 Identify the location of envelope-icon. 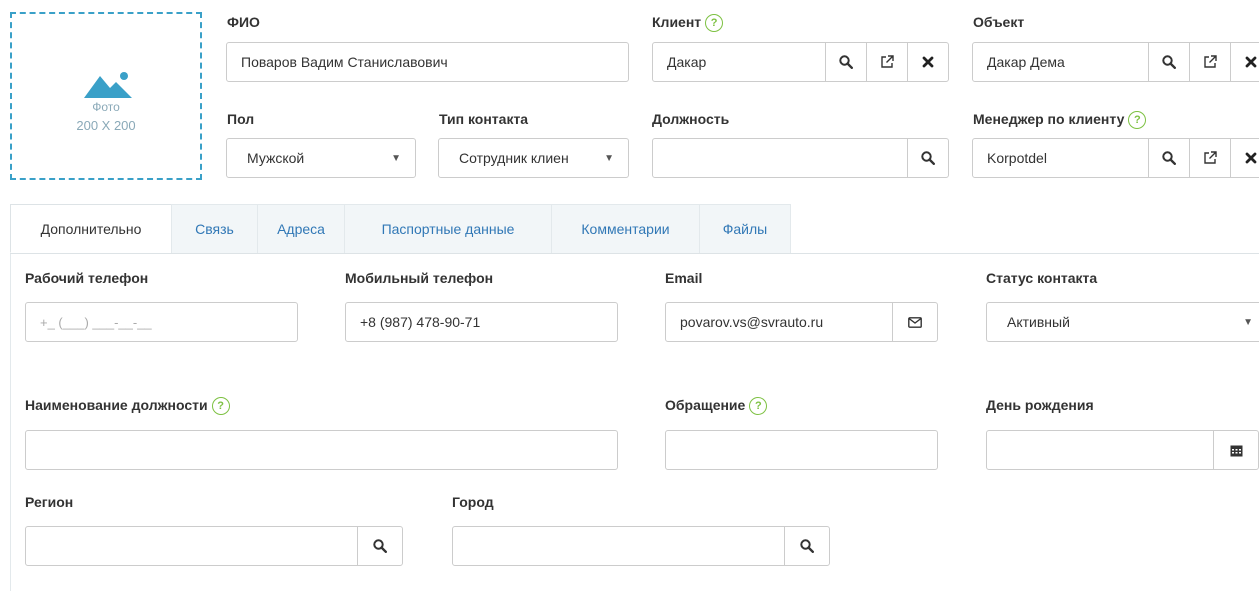
(915, 322).